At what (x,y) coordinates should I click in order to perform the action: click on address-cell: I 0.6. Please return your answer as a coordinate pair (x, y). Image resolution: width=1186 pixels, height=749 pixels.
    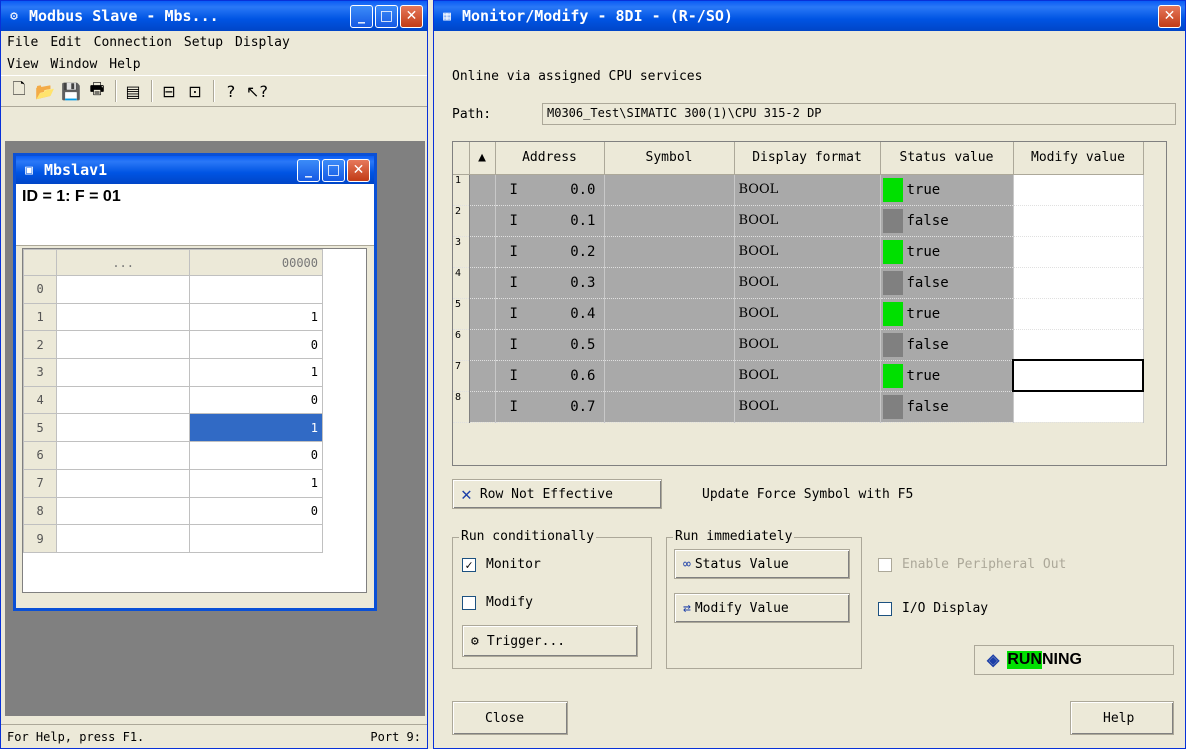
    Looking at the image, I should click on (550, 376).